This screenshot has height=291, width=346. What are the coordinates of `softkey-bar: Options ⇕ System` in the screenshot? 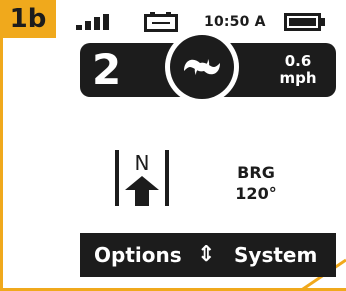 It's located at (208, 255).